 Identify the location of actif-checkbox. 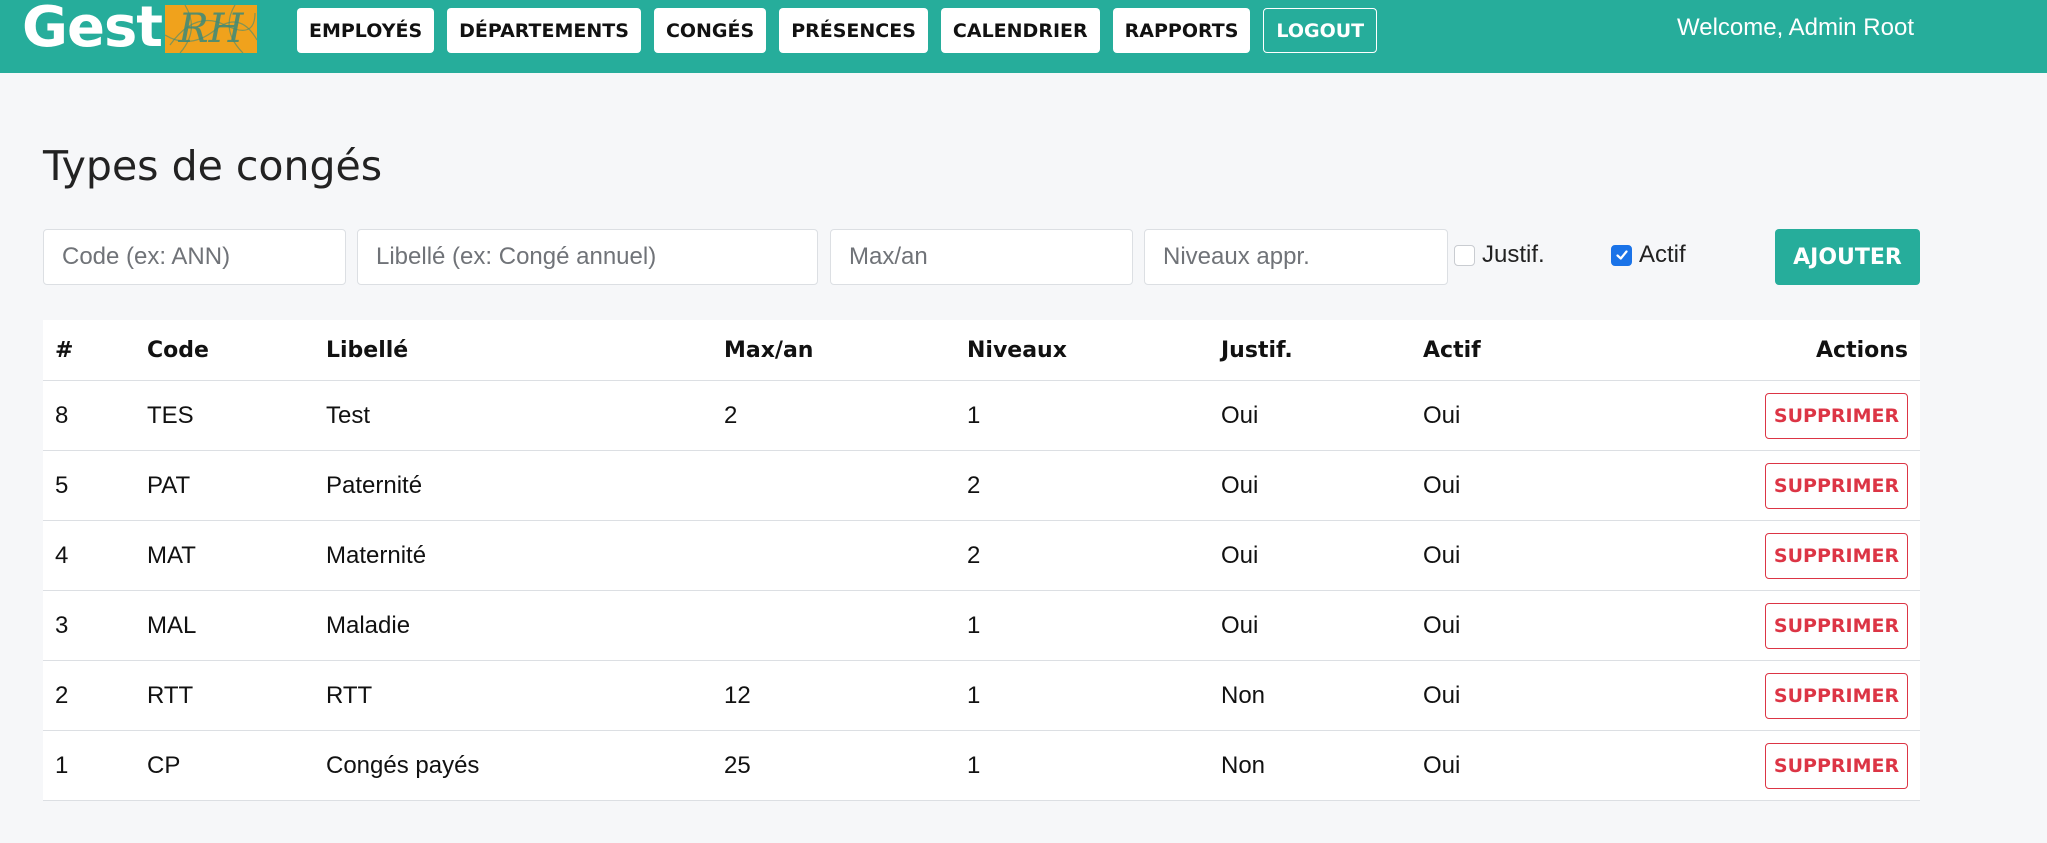
(1621, 255).